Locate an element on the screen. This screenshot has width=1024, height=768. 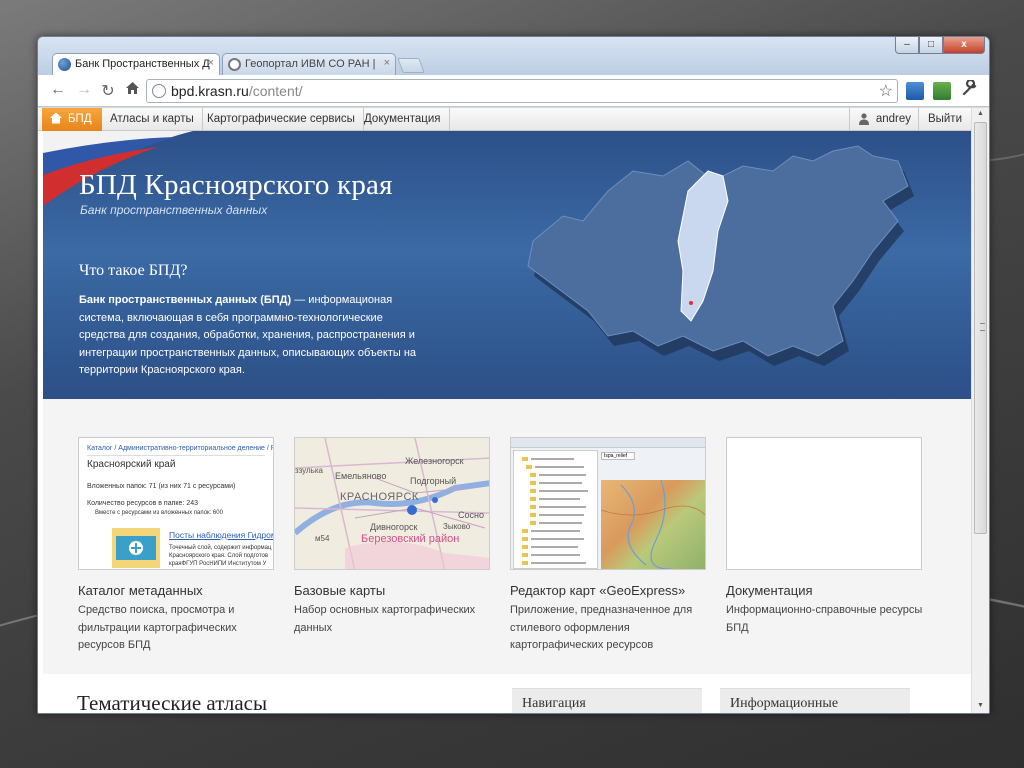
thumb-small1: Точечный слой, содержит информац is located at coordinates (220, 548).